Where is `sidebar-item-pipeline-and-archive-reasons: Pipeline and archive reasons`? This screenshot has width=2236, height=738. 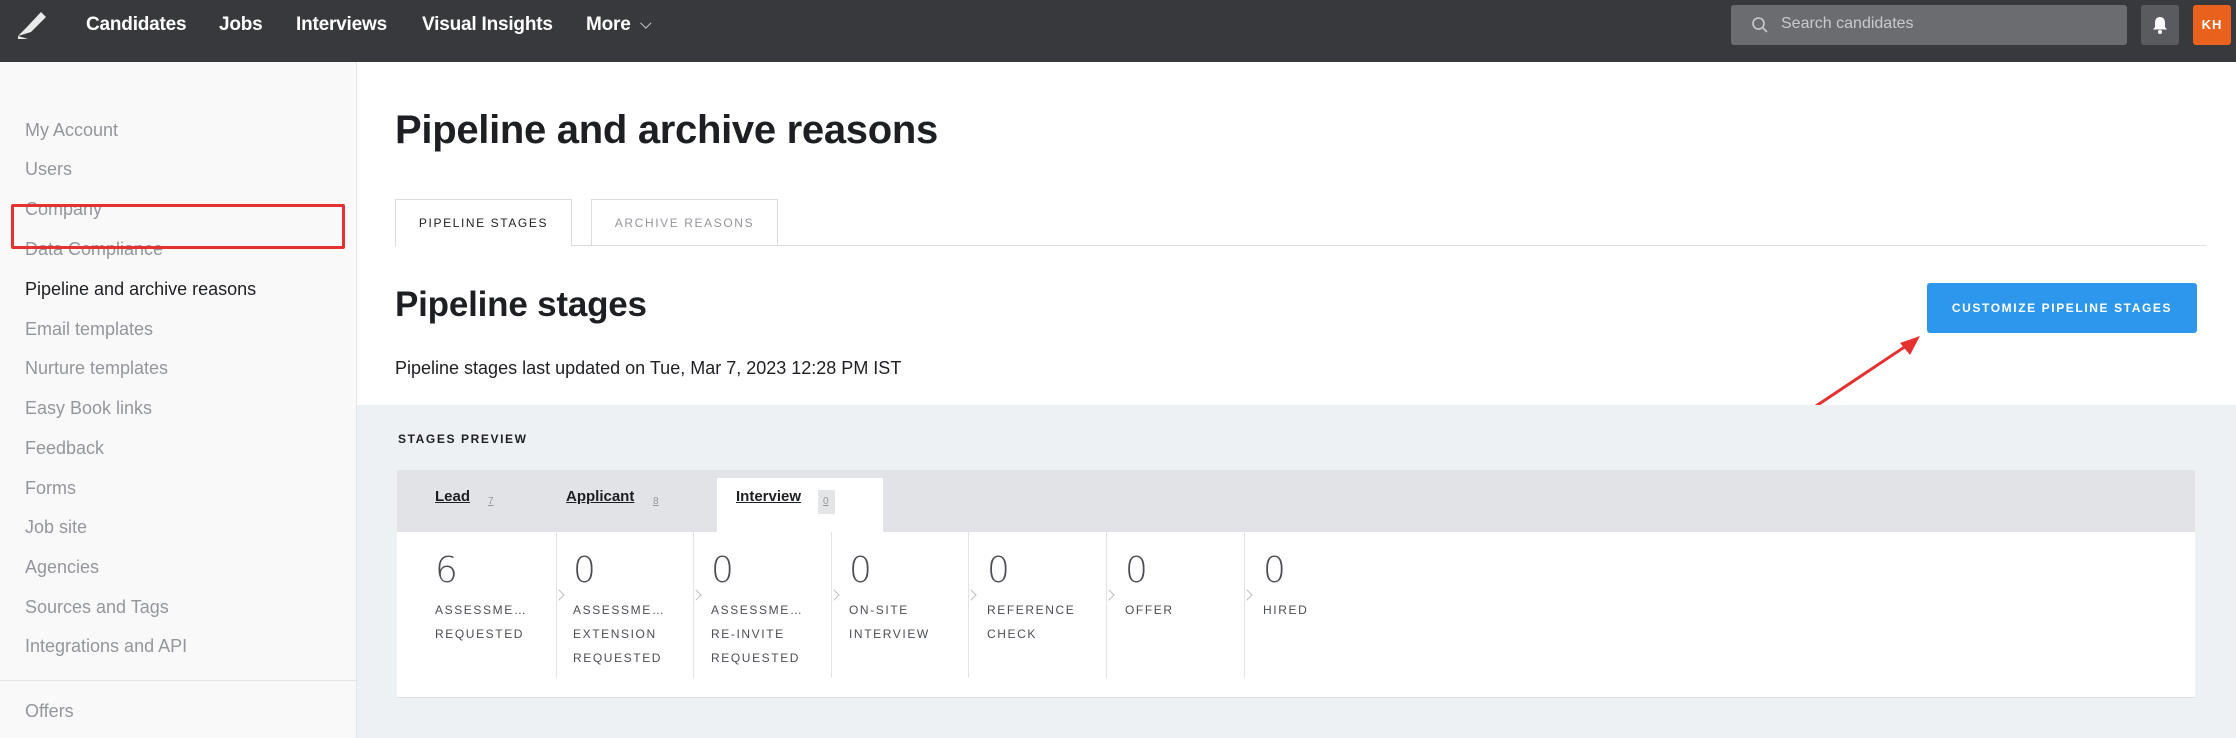 sidebar-item-pipeline-and-archive-reasons: Pipeline and archive reasons is located at coordinates (140, 289).